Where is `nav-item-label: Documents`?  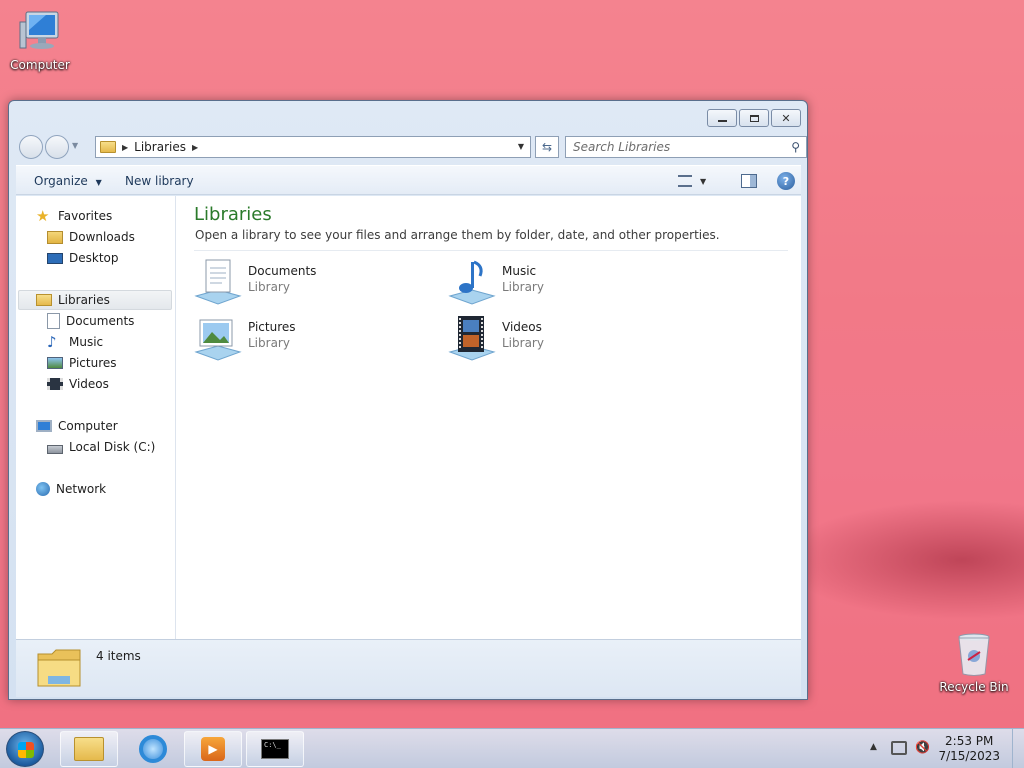
nav-item-label: Documents is located at coordinates (100, 321).